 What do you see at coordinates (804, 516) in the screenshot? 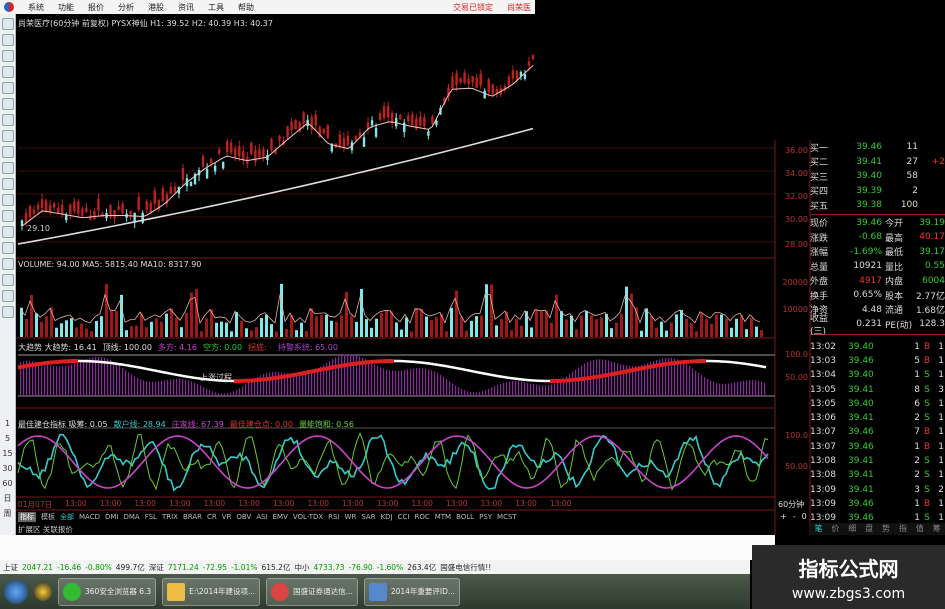
I see `zoom-reset-button: 0` at bounding box center [804, 516].